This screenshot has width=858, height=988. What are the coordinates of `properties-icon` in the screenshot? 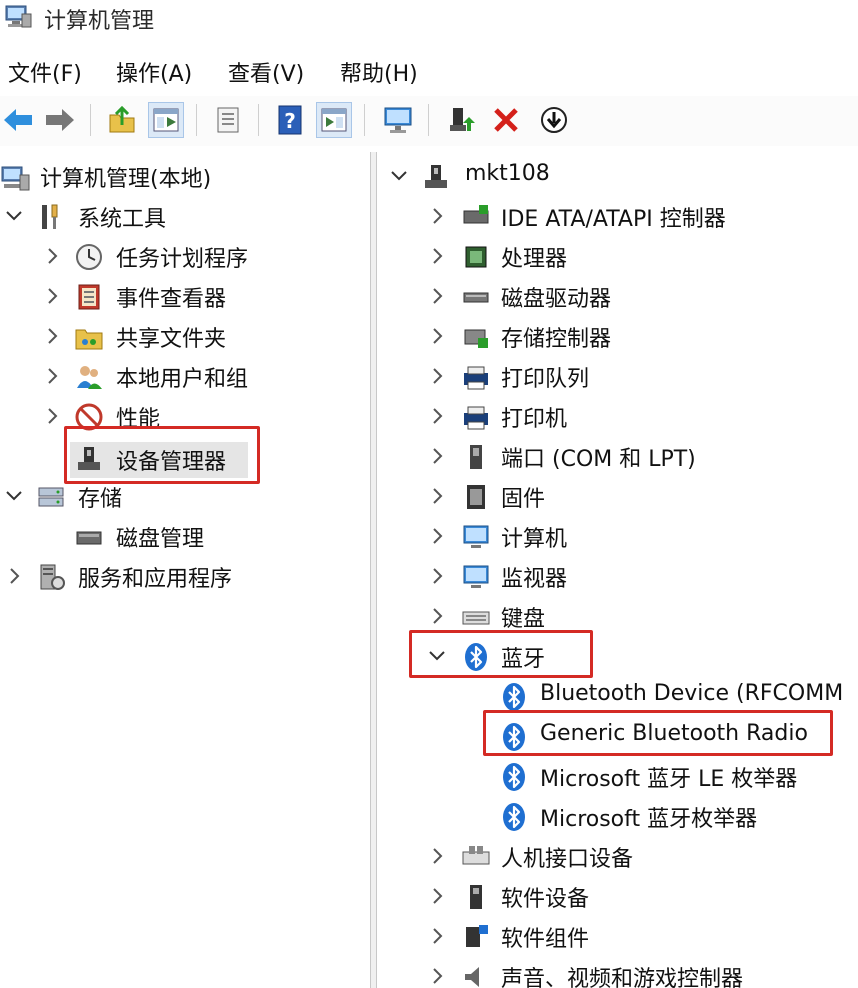 It's located at (228, 120).